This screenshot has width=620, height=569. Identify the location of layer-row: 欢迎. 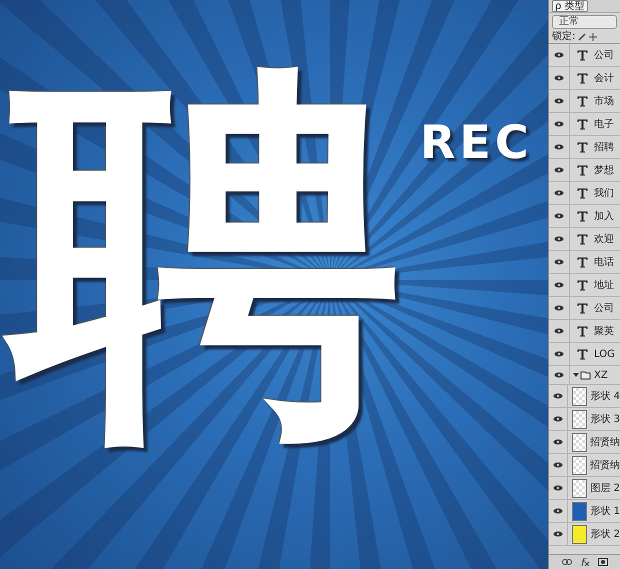
(584, 239).